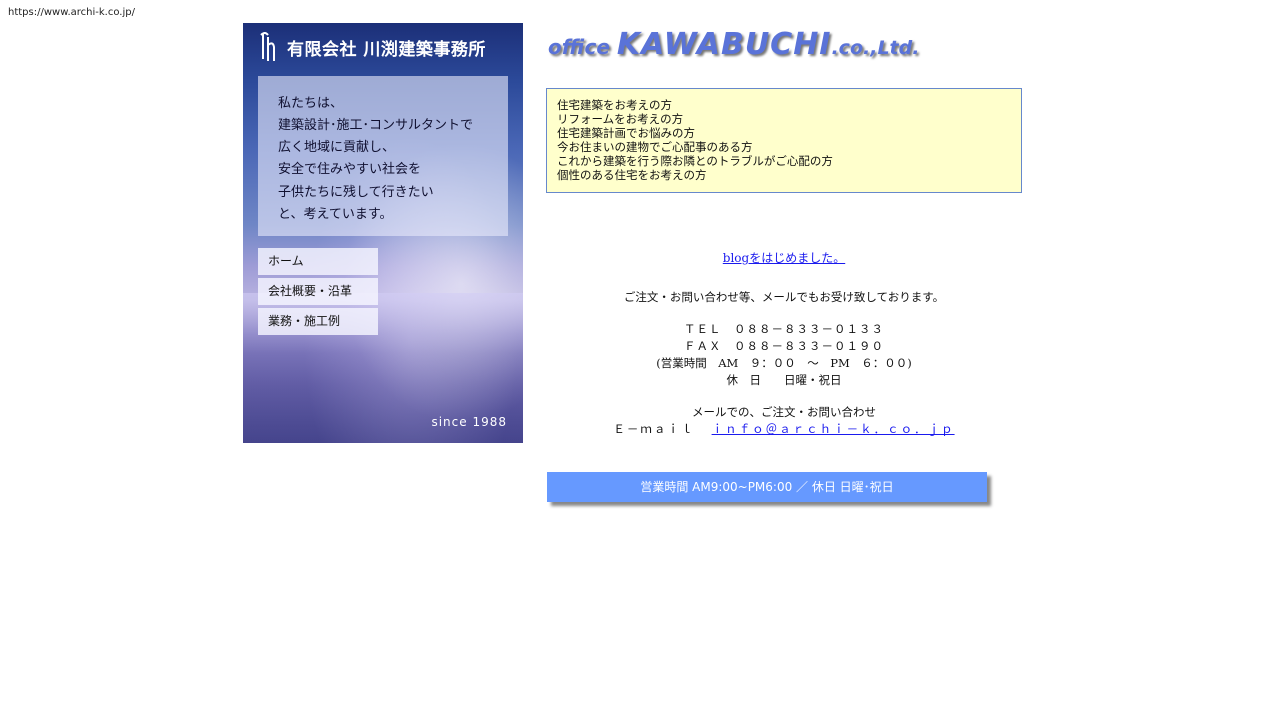 The height and width of the screenshot is (720, 1280). Describe the element at coordinates (695, 161) in the screenshot. I see `target-item: これから建築を行う際お隣とのトラブルがご心配の方` at that location.